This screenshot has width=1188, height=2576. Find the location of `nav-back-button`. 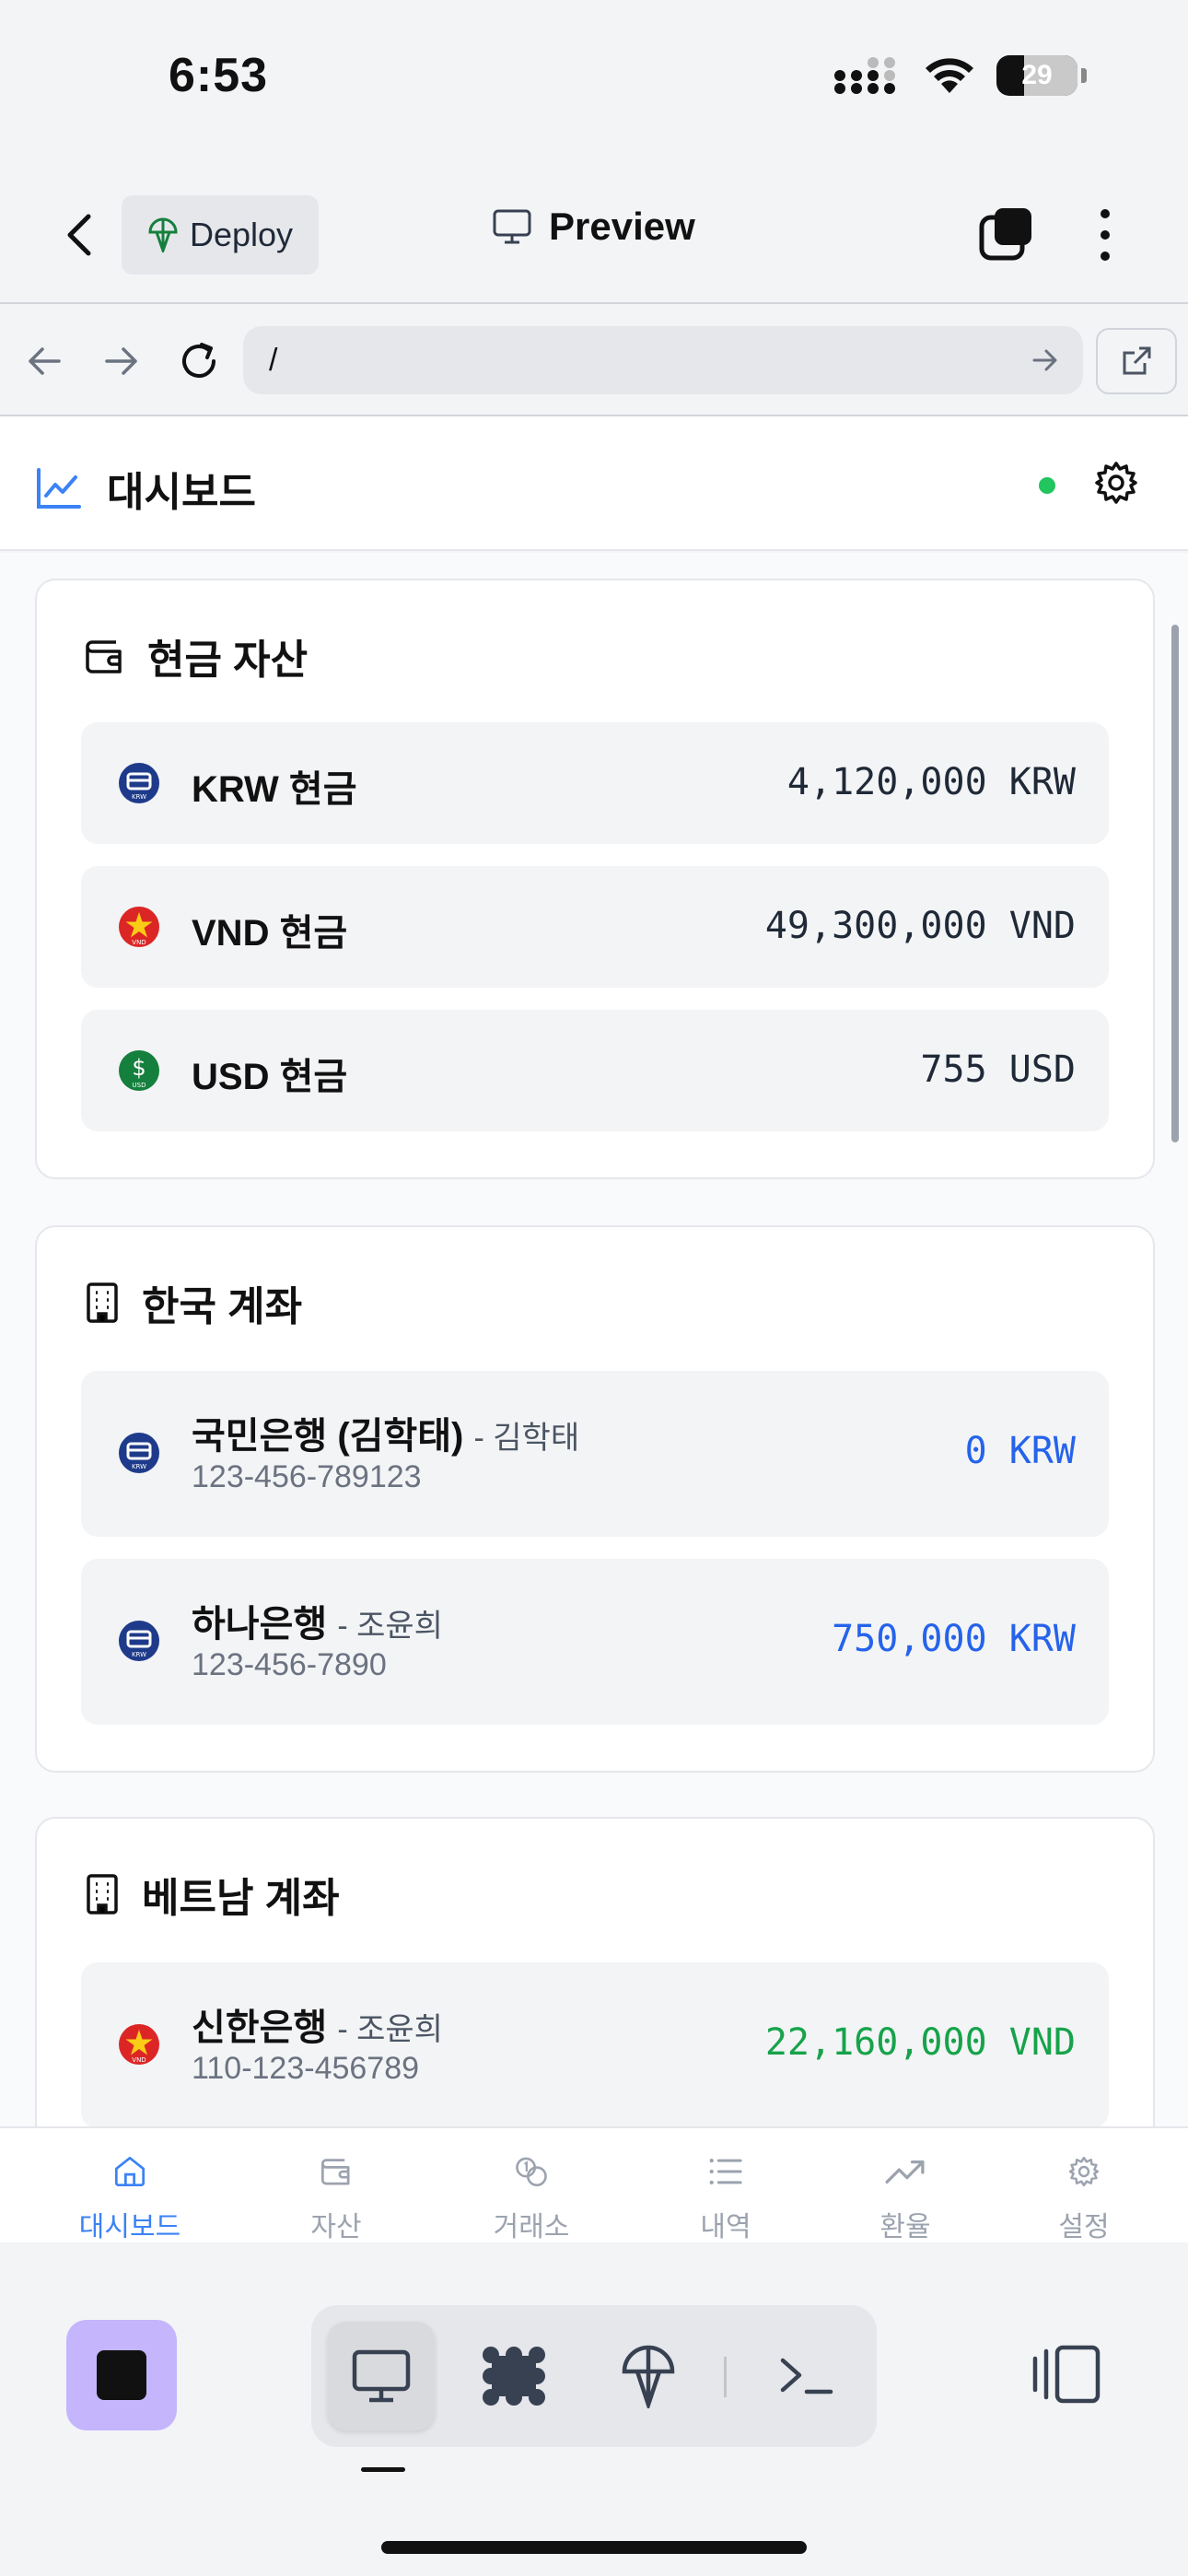

nav-back-button is located at coordinates (44, 361).